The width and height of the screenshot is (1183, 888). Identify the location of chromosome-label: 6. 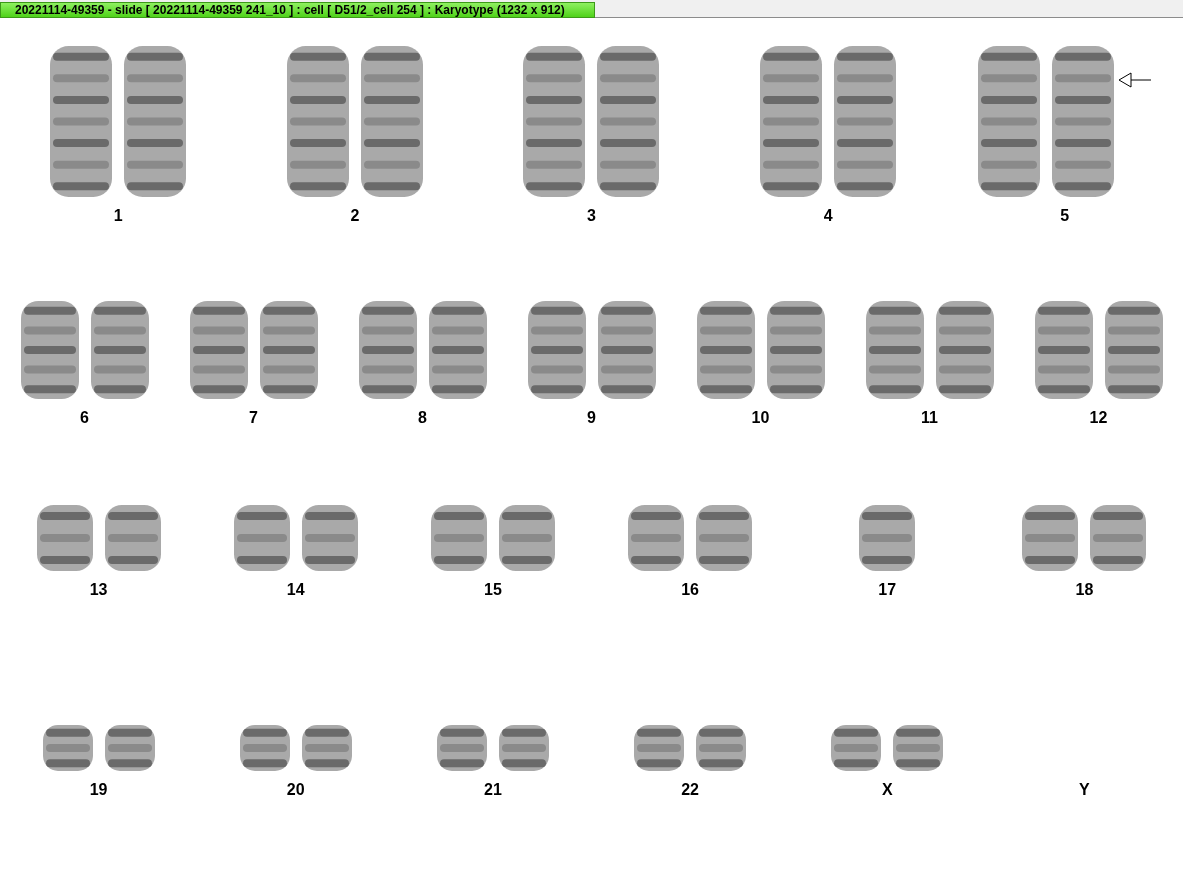
(84, 418).